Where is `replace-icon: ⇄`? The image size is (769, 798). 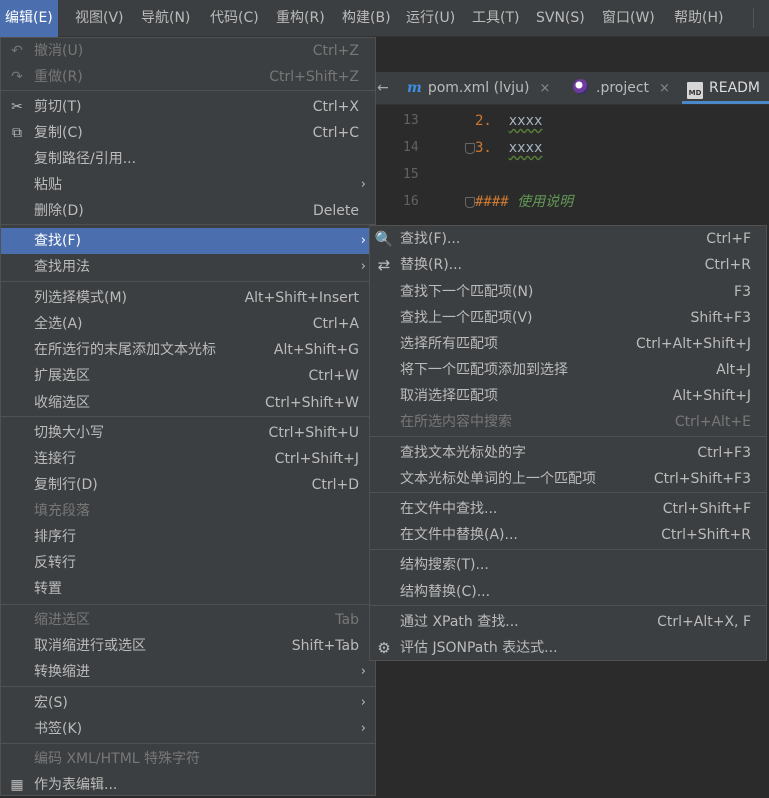
replace-icon: ⇄ is located at coordinates (384, 265).